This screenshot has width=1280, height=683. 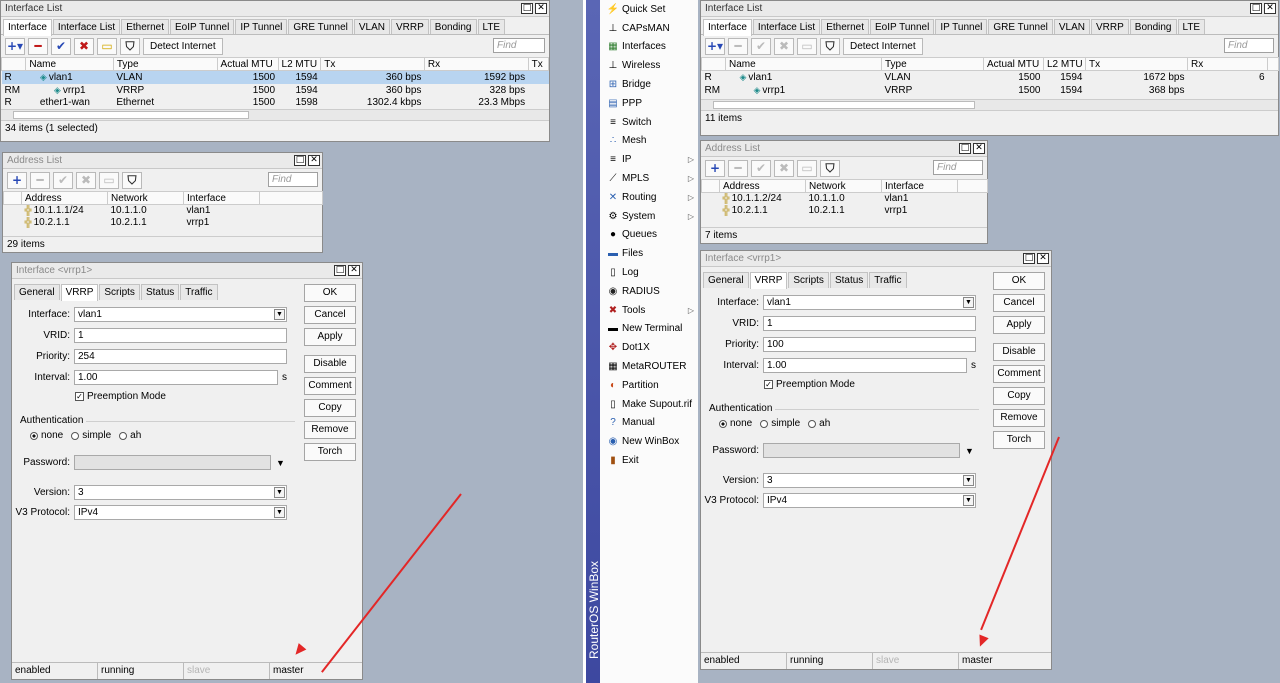 I want to click on comment-button: Comment, so click(x=1019, y=374).